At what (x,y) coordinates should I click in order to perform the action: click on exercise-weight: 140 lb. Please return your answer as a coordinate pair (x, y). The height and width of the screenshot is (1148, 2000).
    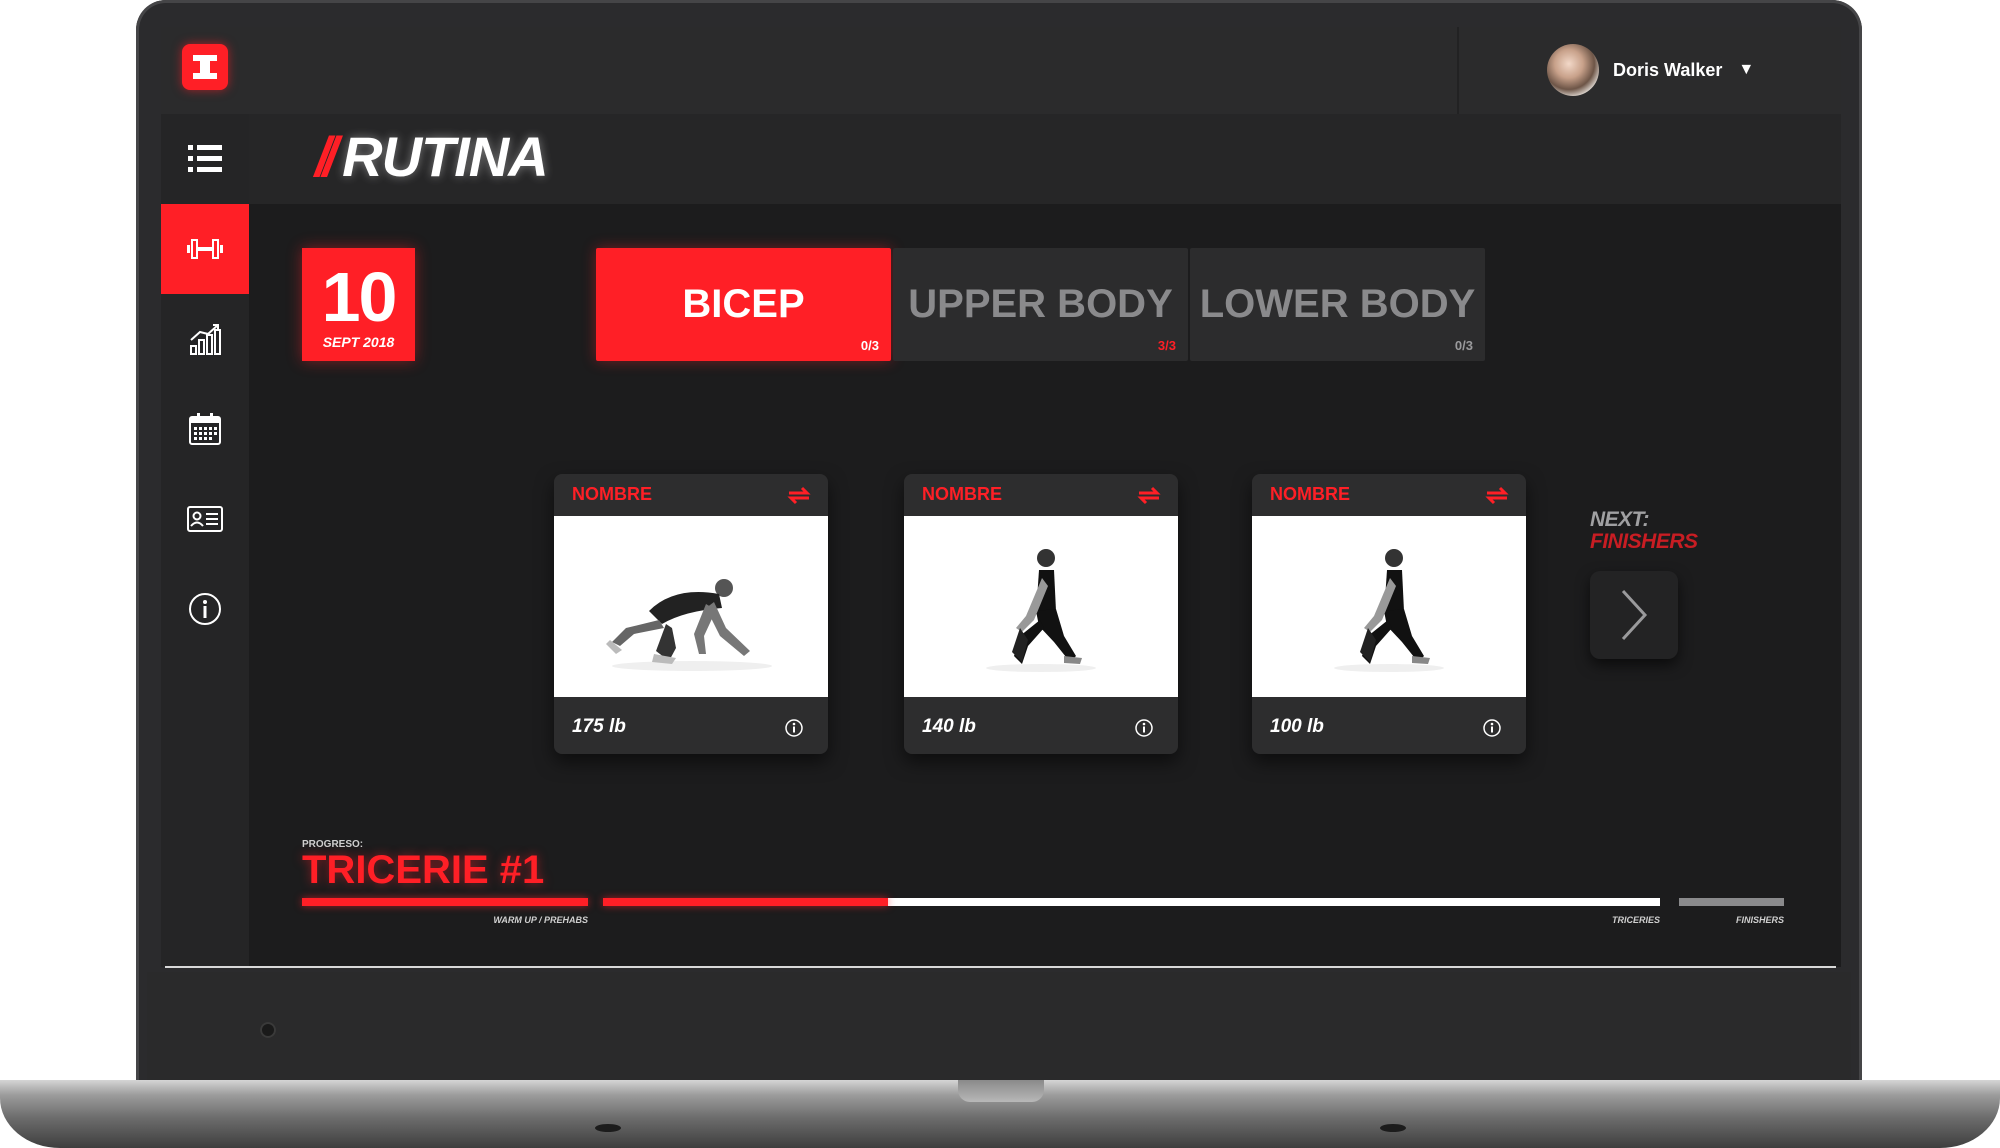
    Looking at the image, I should click on (949, 726).